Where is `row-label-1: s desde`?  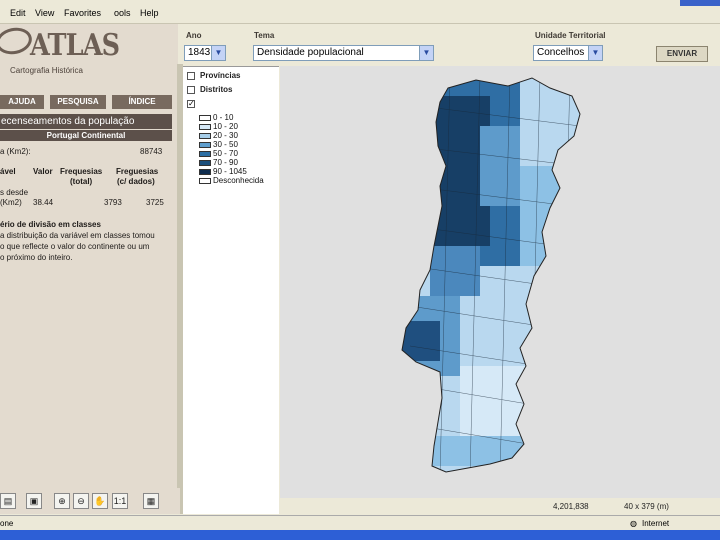 row-label-1: s desde is located at coordinates (14, 192).